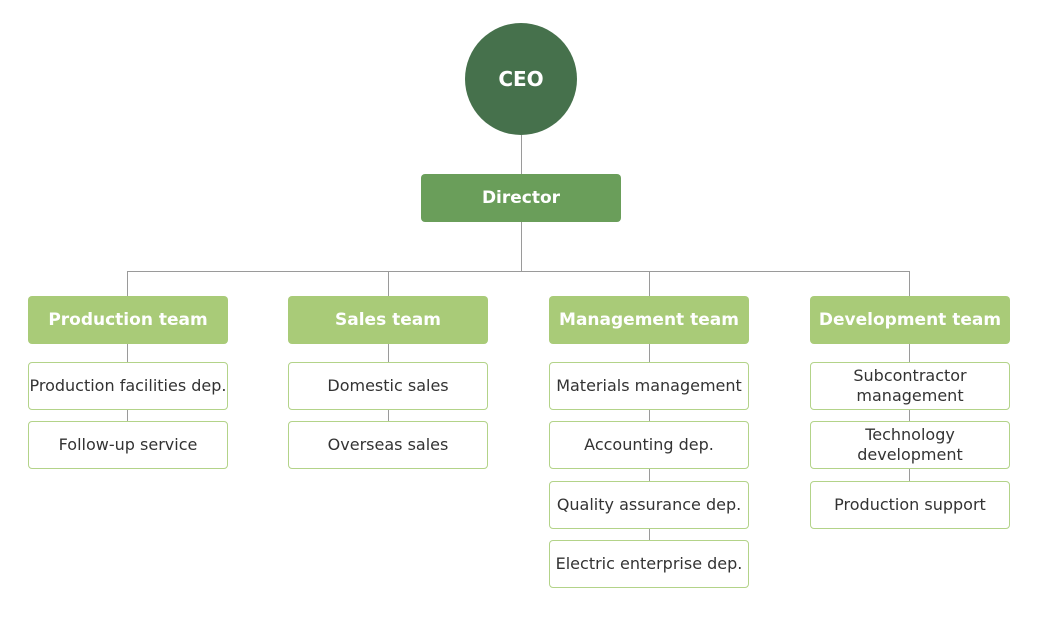 Image resolution: width=1040 pixels, height=619 pixels. Describe the element at coordinates (521, 246) in the screenshot. I see `connector-director-bus` at that location.